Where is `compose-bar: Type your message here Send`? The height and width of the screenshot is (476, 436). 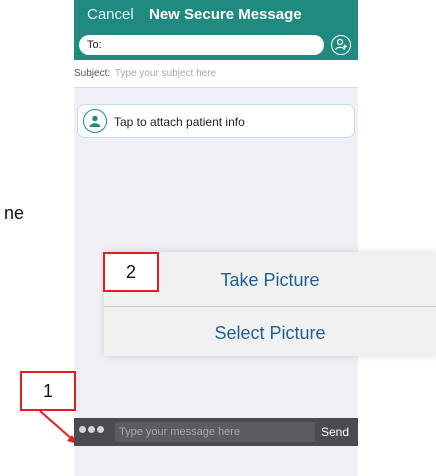 compose-bar: Type your message here Send is located at coordinates (216, 432).